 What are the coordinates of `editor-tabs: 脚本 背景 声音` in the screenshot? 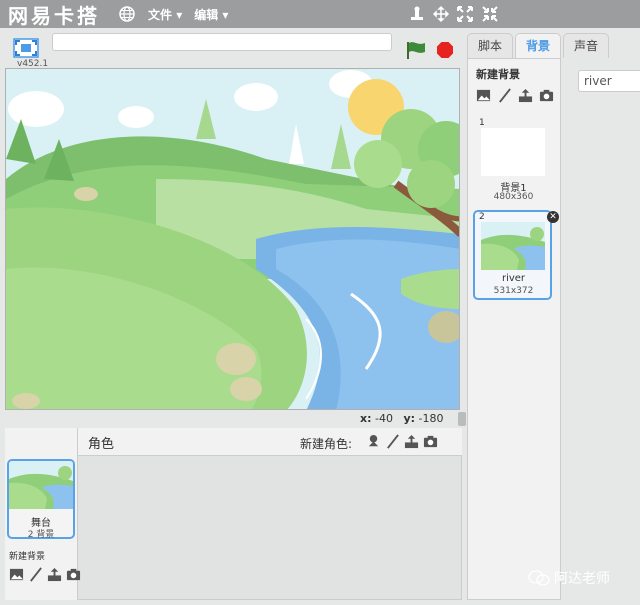 It's located at (551, 44).